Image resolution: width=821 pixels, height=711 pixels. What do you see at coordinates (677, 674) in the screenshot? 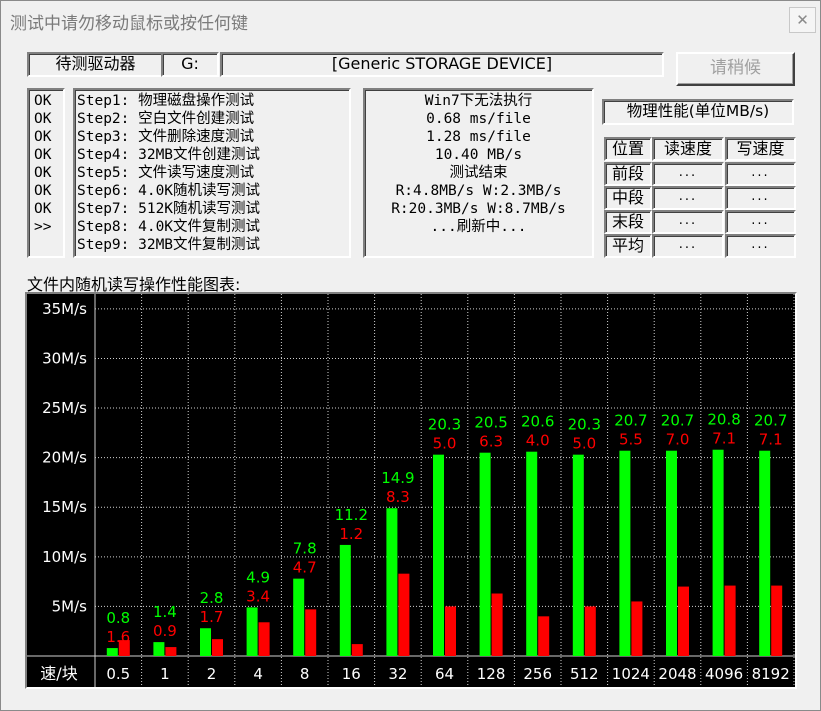
I see `x-tick-label: 2048` at bounding box center [677, 674].